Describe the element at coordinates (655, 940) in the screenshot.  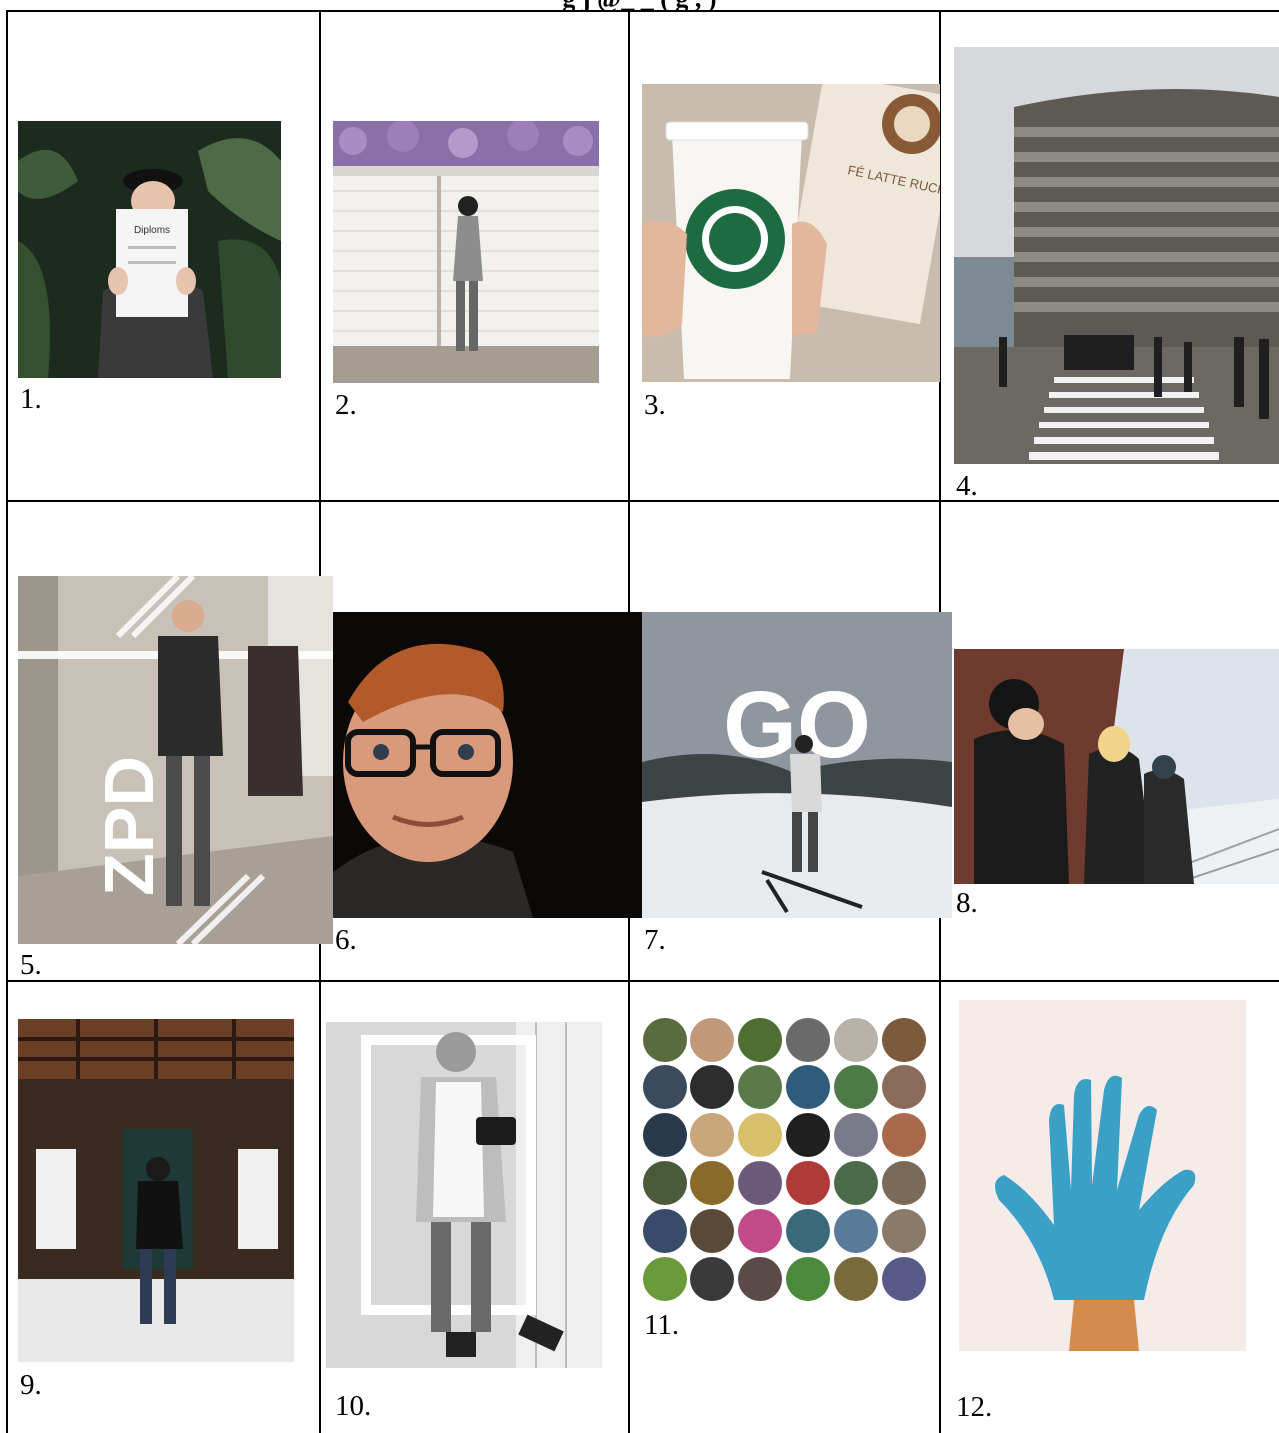
I see `photo-label: 7.` at that location.